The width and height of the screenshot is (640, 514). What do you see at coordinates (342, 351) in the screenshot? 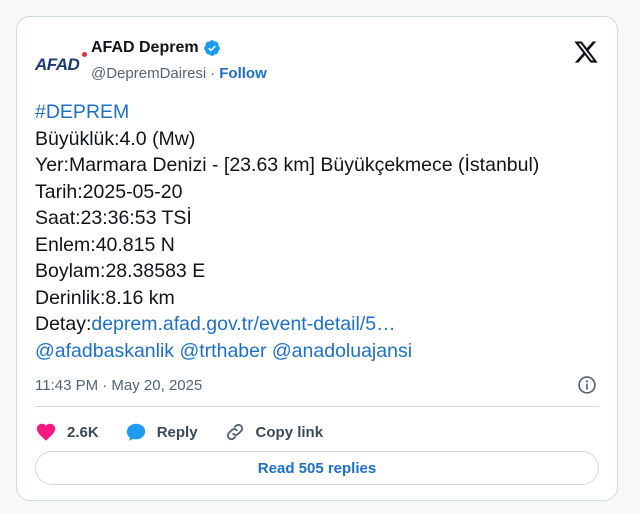
I see `mention-anadoluajansi: @anadoluajansi` at bounding box center [342, 351].